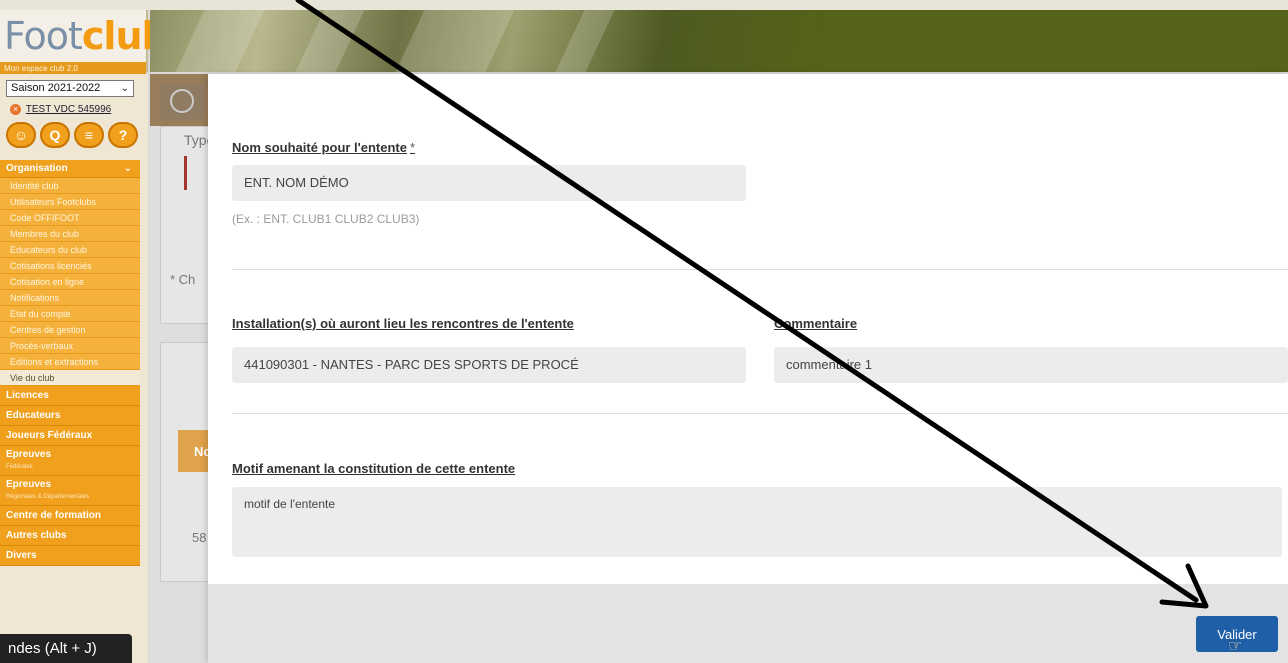  Describe the element at coordinates (95, 43) in the screenshot. I see `footclubs-logo: Footclubs Mon espace club 2.0` at that location.